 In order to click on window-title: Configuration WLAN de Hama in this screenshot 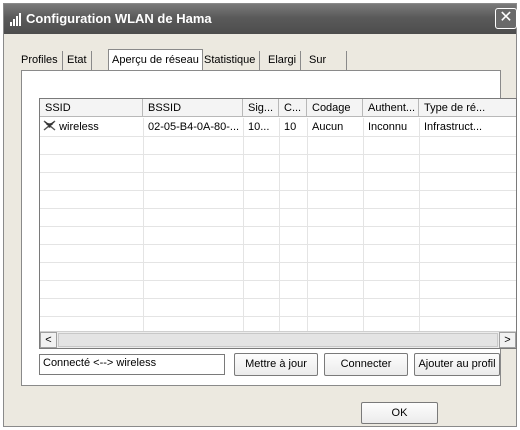, I will do `click(119, 18)`.